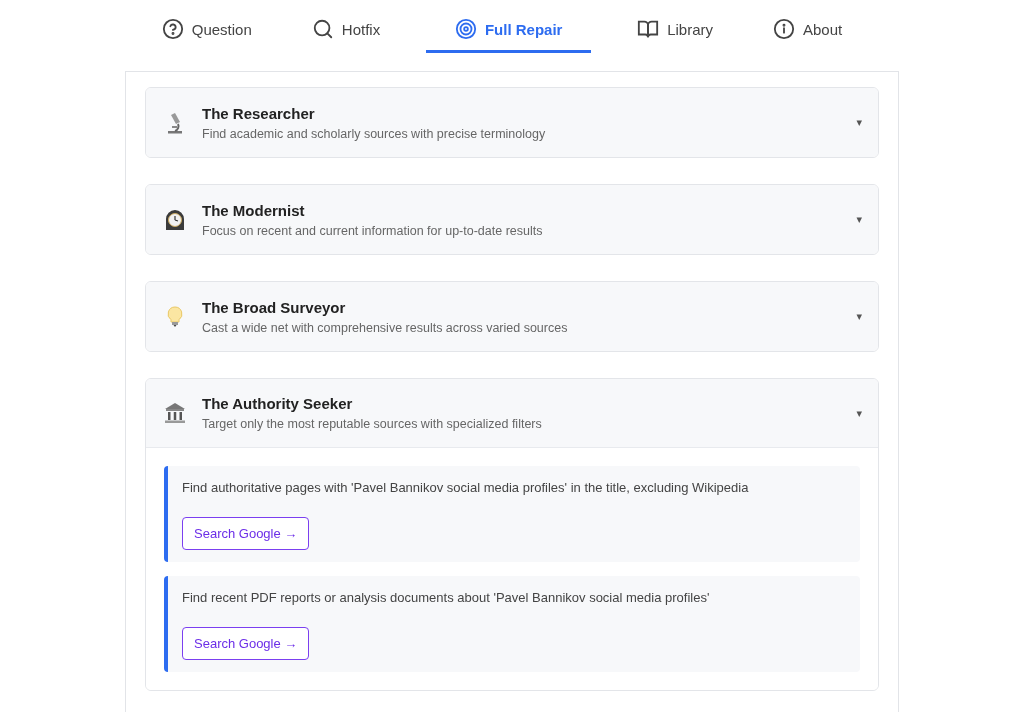 This screenshot has height=712, width=1024. What do you see at coordinates (648, 29) in the screenshot?
I see `book-icon` at bounding box center [648, 29].